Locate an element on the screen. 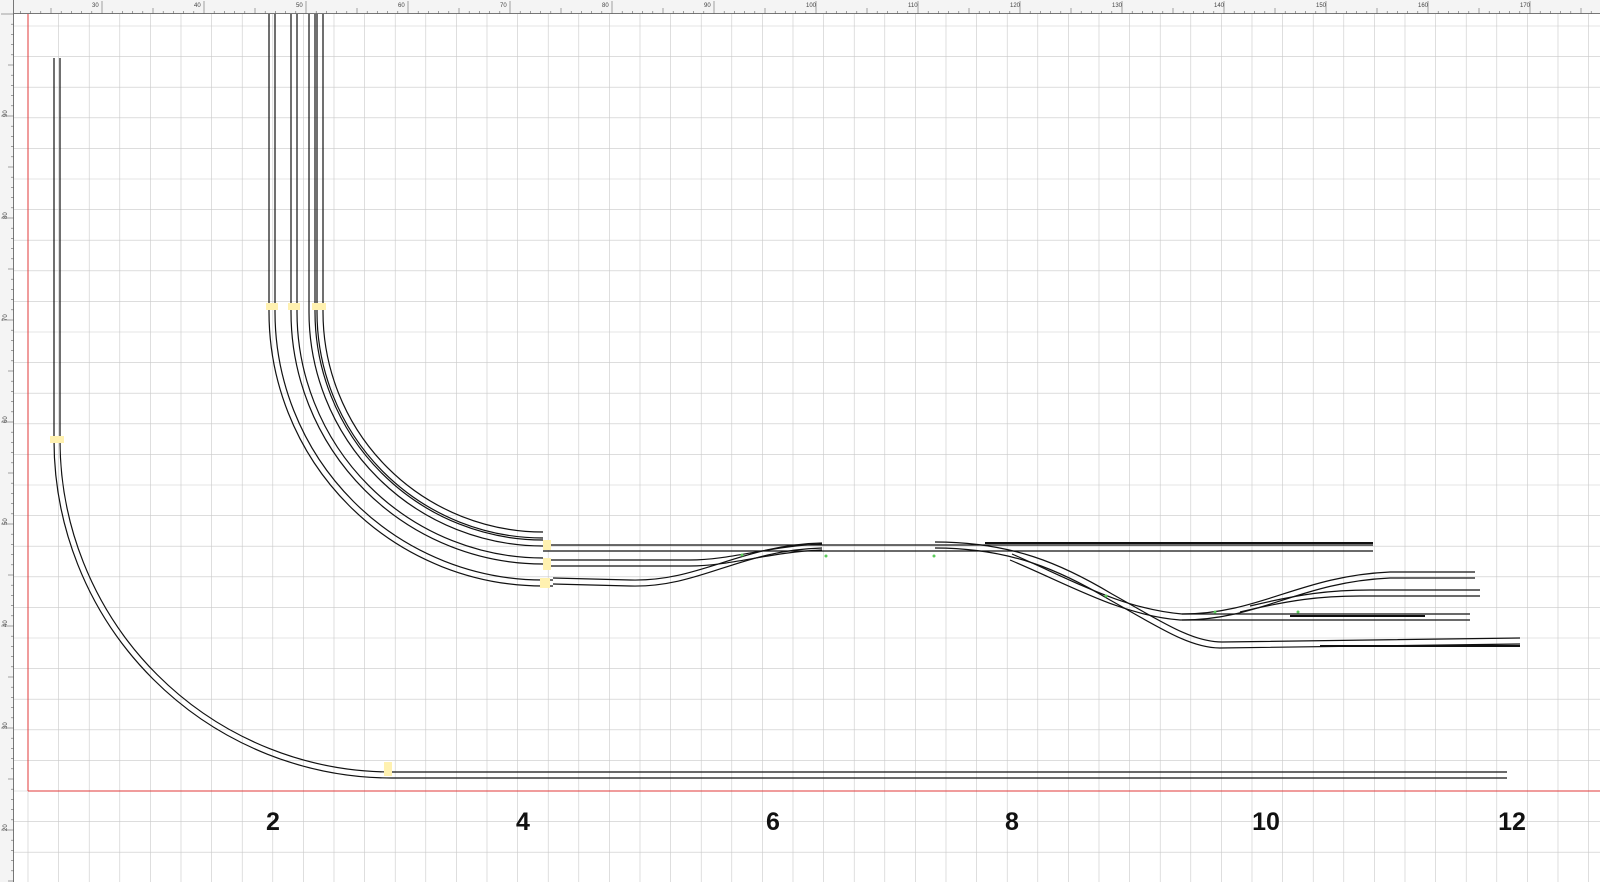 The width and height of the screenshot is (1600, 882). axis-label: 10 is located at coordinates (1266, 822).